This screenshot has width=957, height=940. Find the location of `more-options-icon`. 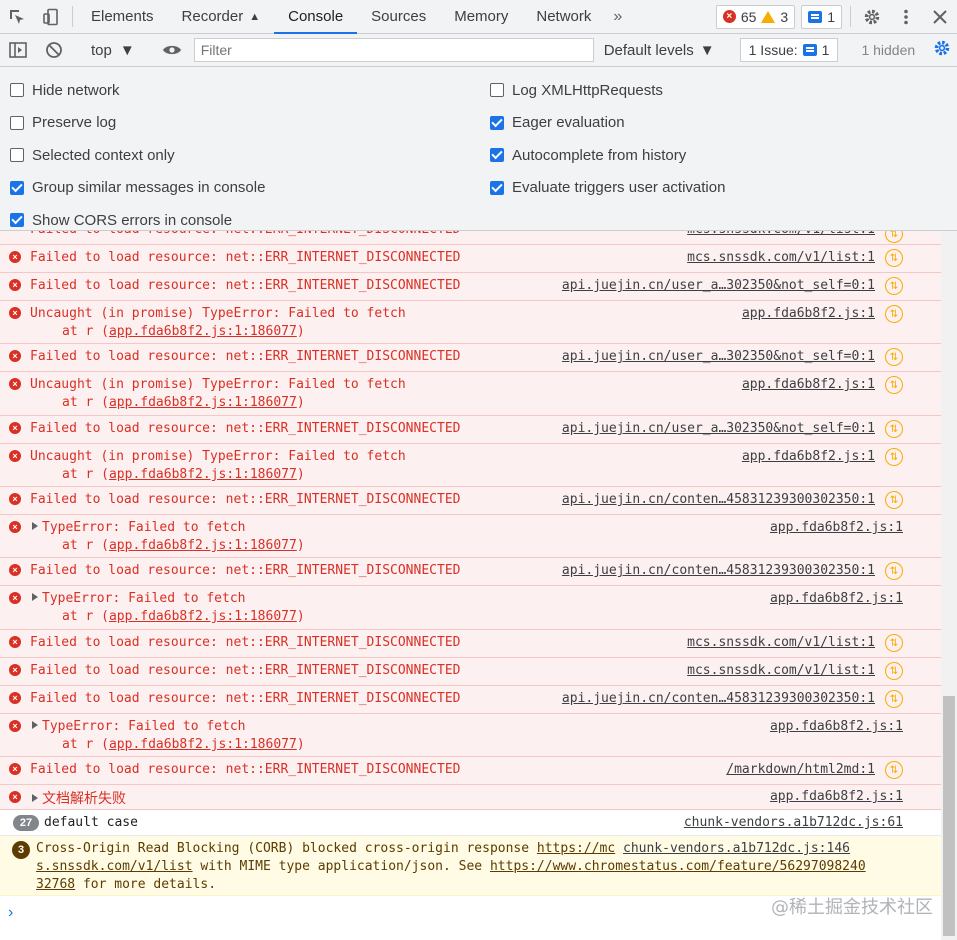

more-options-icon is located at coordinates (906, 16).